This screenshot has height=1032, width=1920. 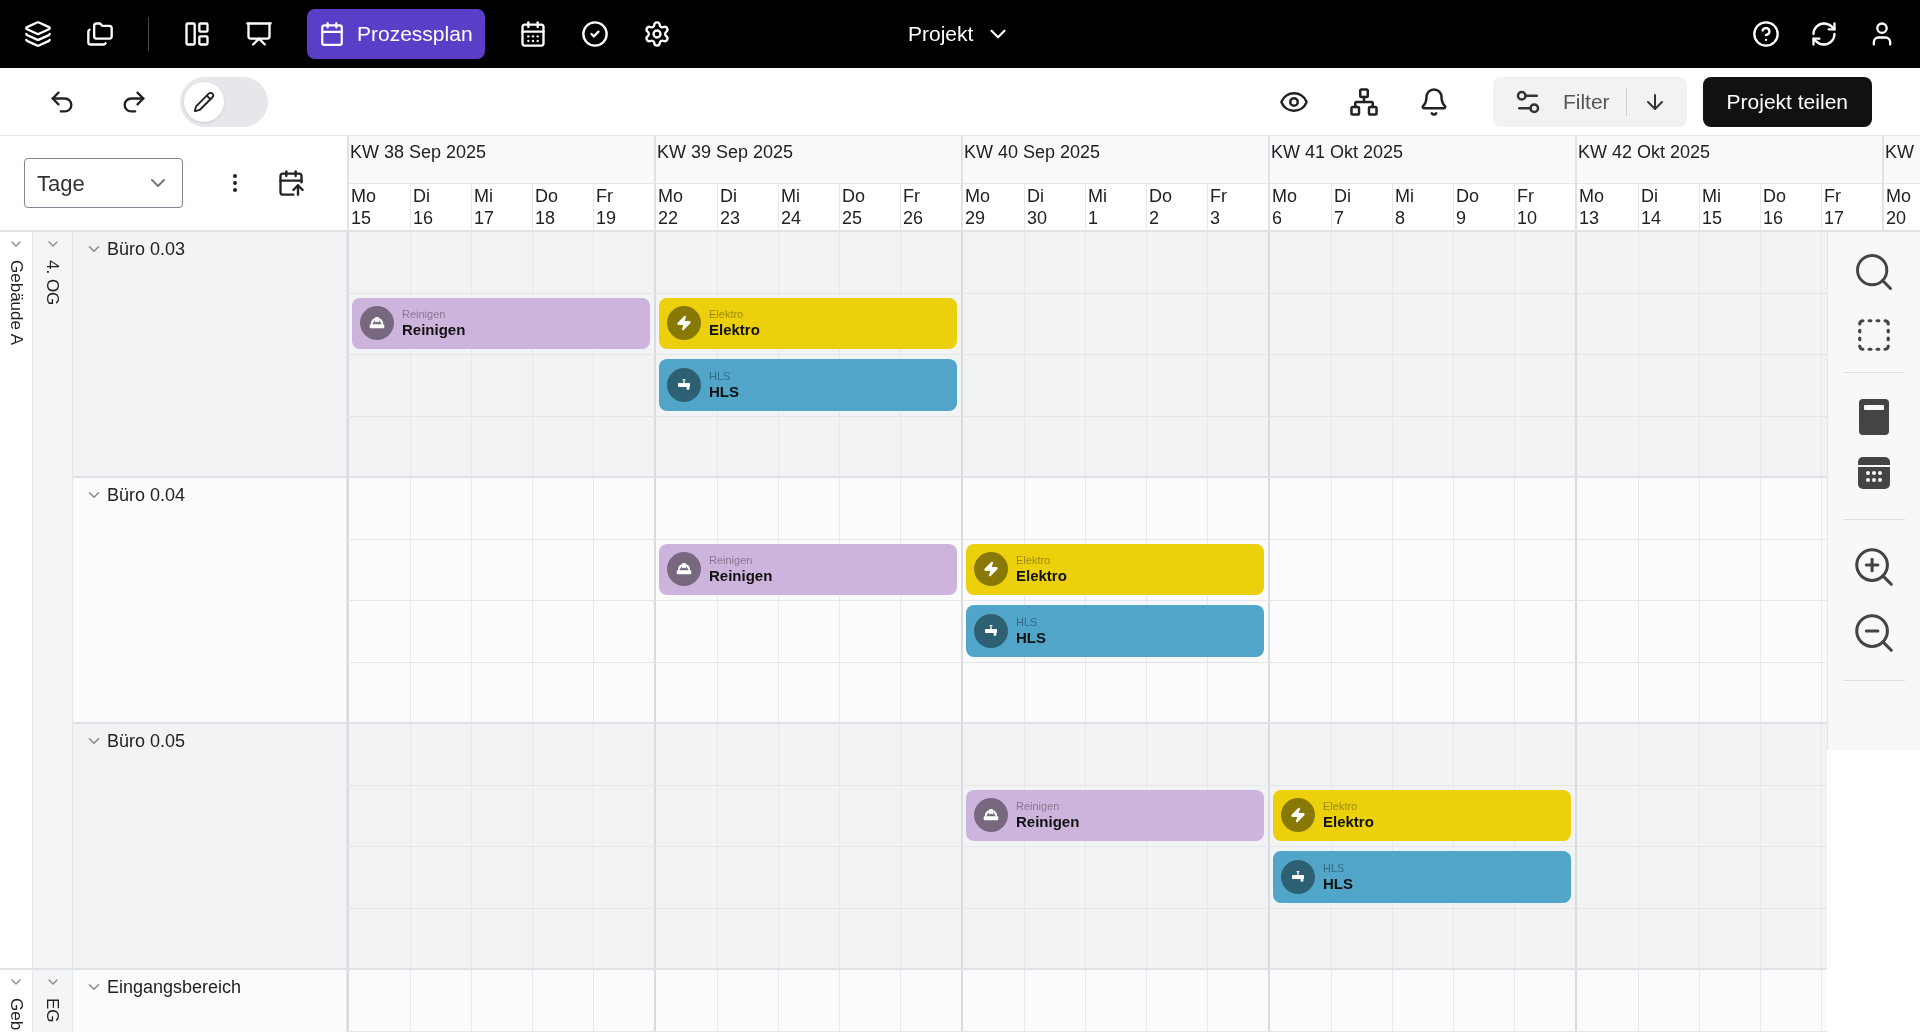 I want to click on presentation-icon, so click(x=259, y=34).